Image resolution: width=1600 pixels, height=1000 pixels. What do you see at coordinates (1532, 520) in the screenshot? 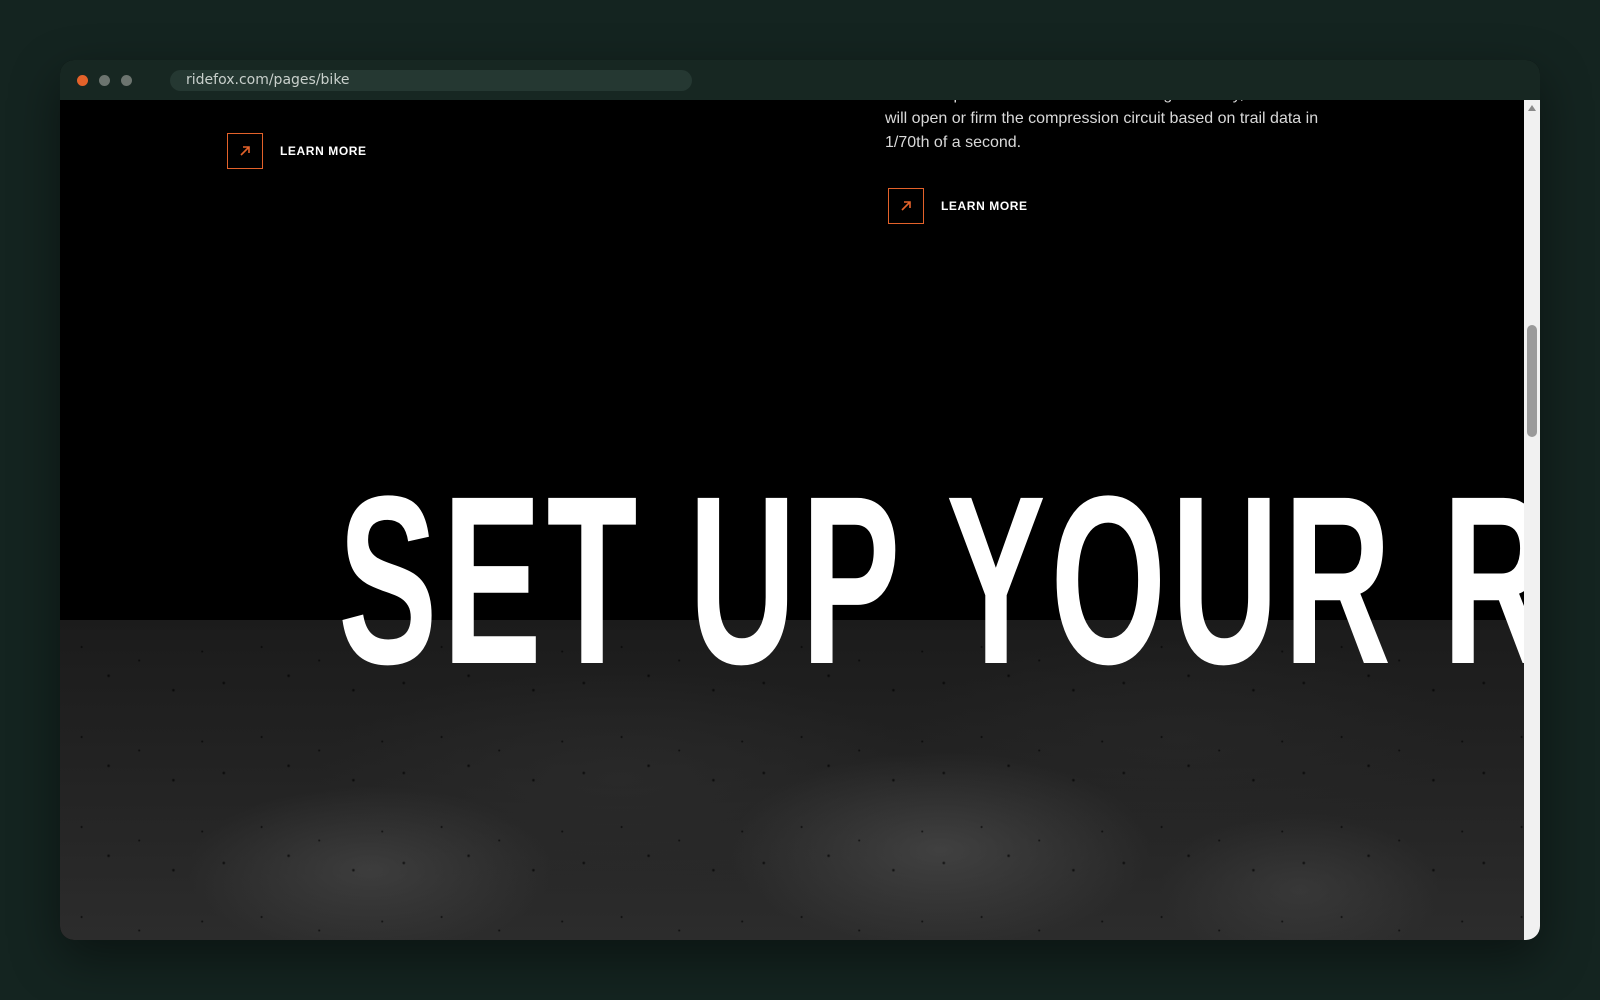
I see `page-scrollbar` at bounding box center [1532, 520].